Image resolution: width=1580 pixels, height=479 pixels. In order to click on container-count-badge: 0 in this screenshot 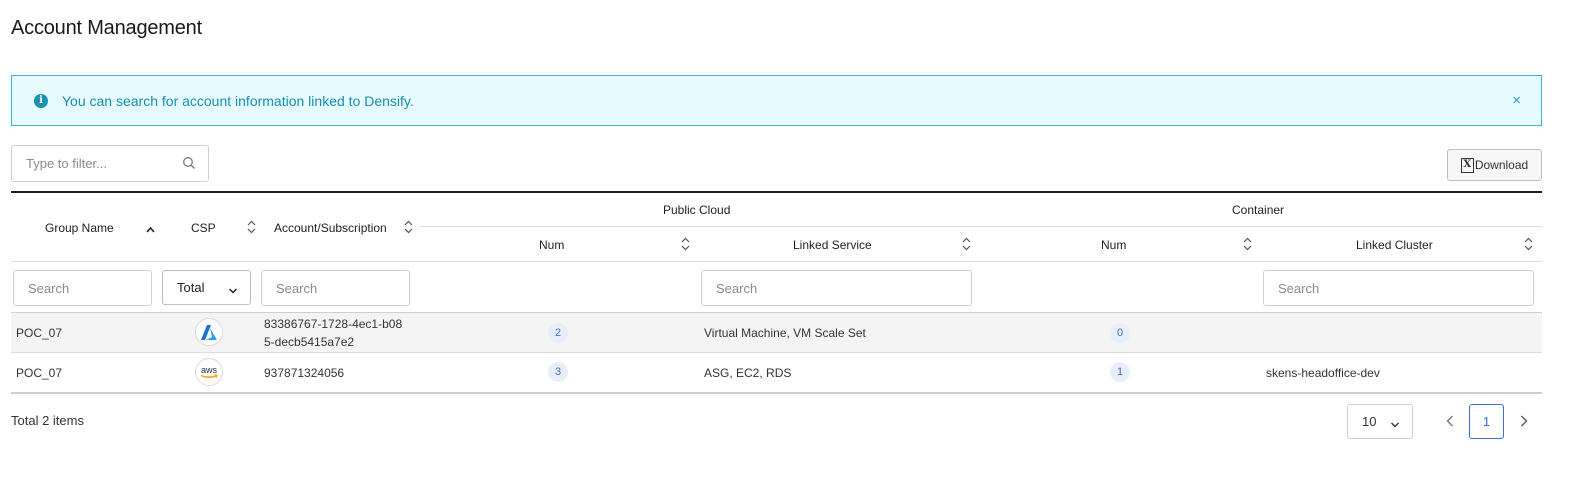, I will do `click(1120, 333)`.